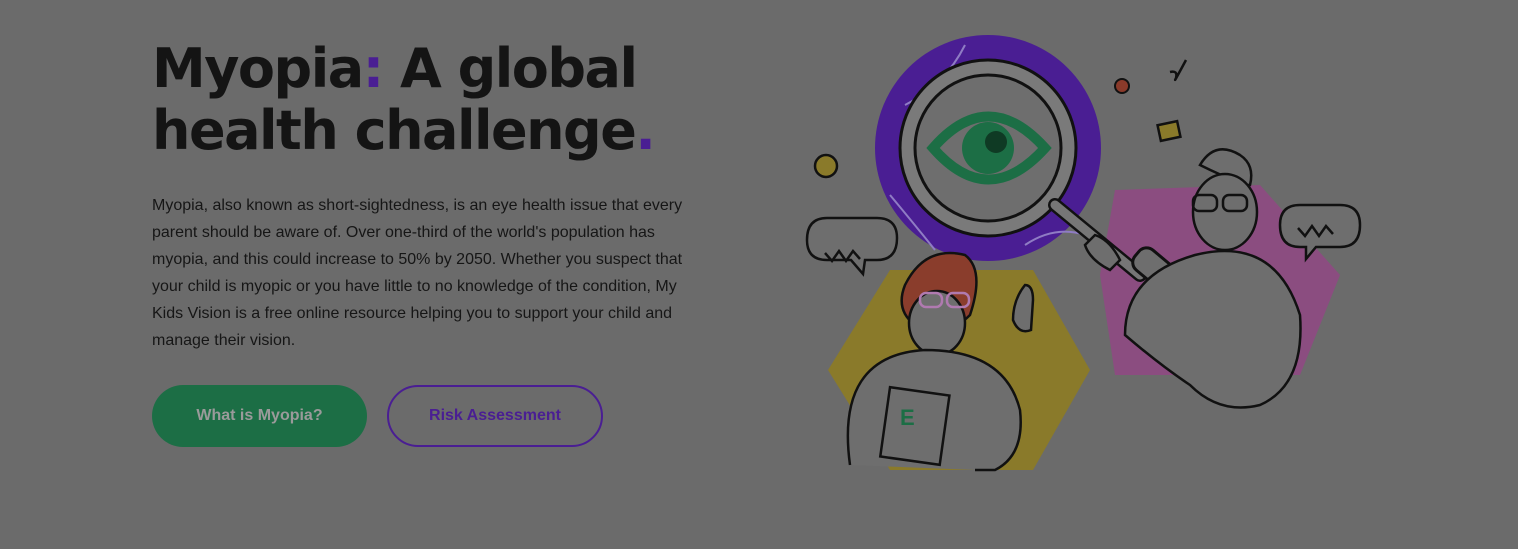 Image resolution: width=1518 pixels, height=549 pixels. I want to click on risk-assessment-button: Risk Assessment, so click(495, 416).